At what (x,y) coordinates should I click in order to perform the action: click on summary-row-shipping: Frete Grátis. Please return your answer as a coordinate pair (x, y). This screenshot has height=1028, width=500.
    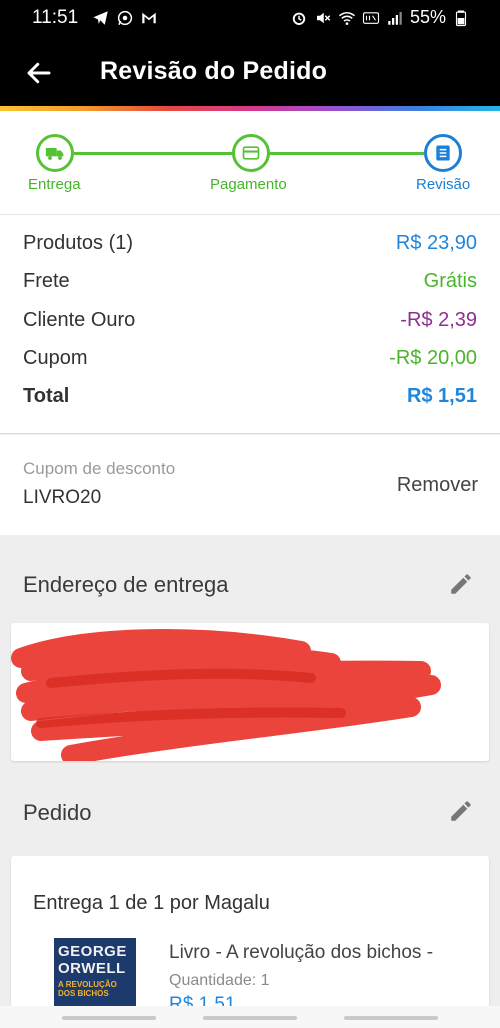
    Looking at the image, I should click on (250, 281).